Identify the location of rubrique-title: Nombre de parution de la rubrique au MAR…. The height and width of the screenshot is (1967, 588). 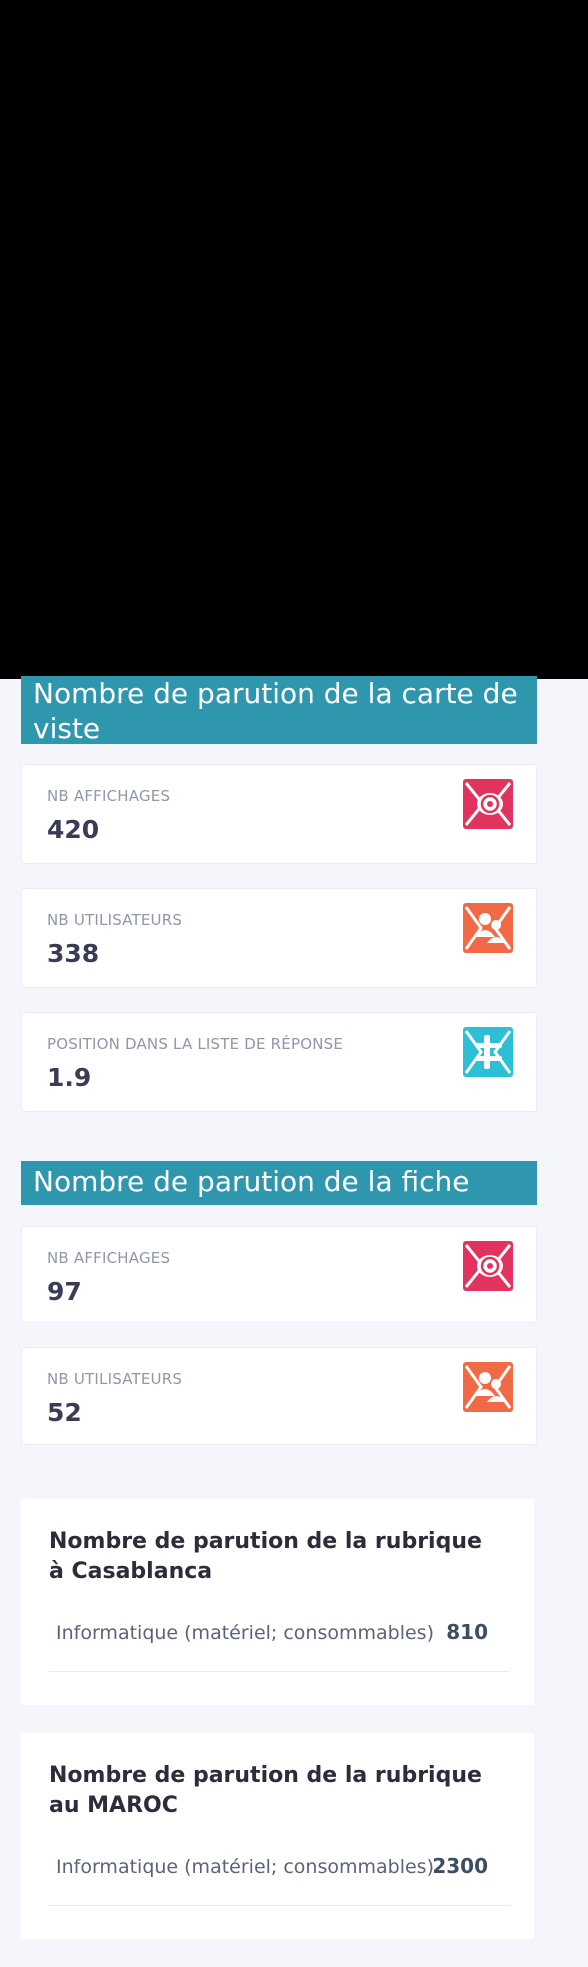
(265, 1790).